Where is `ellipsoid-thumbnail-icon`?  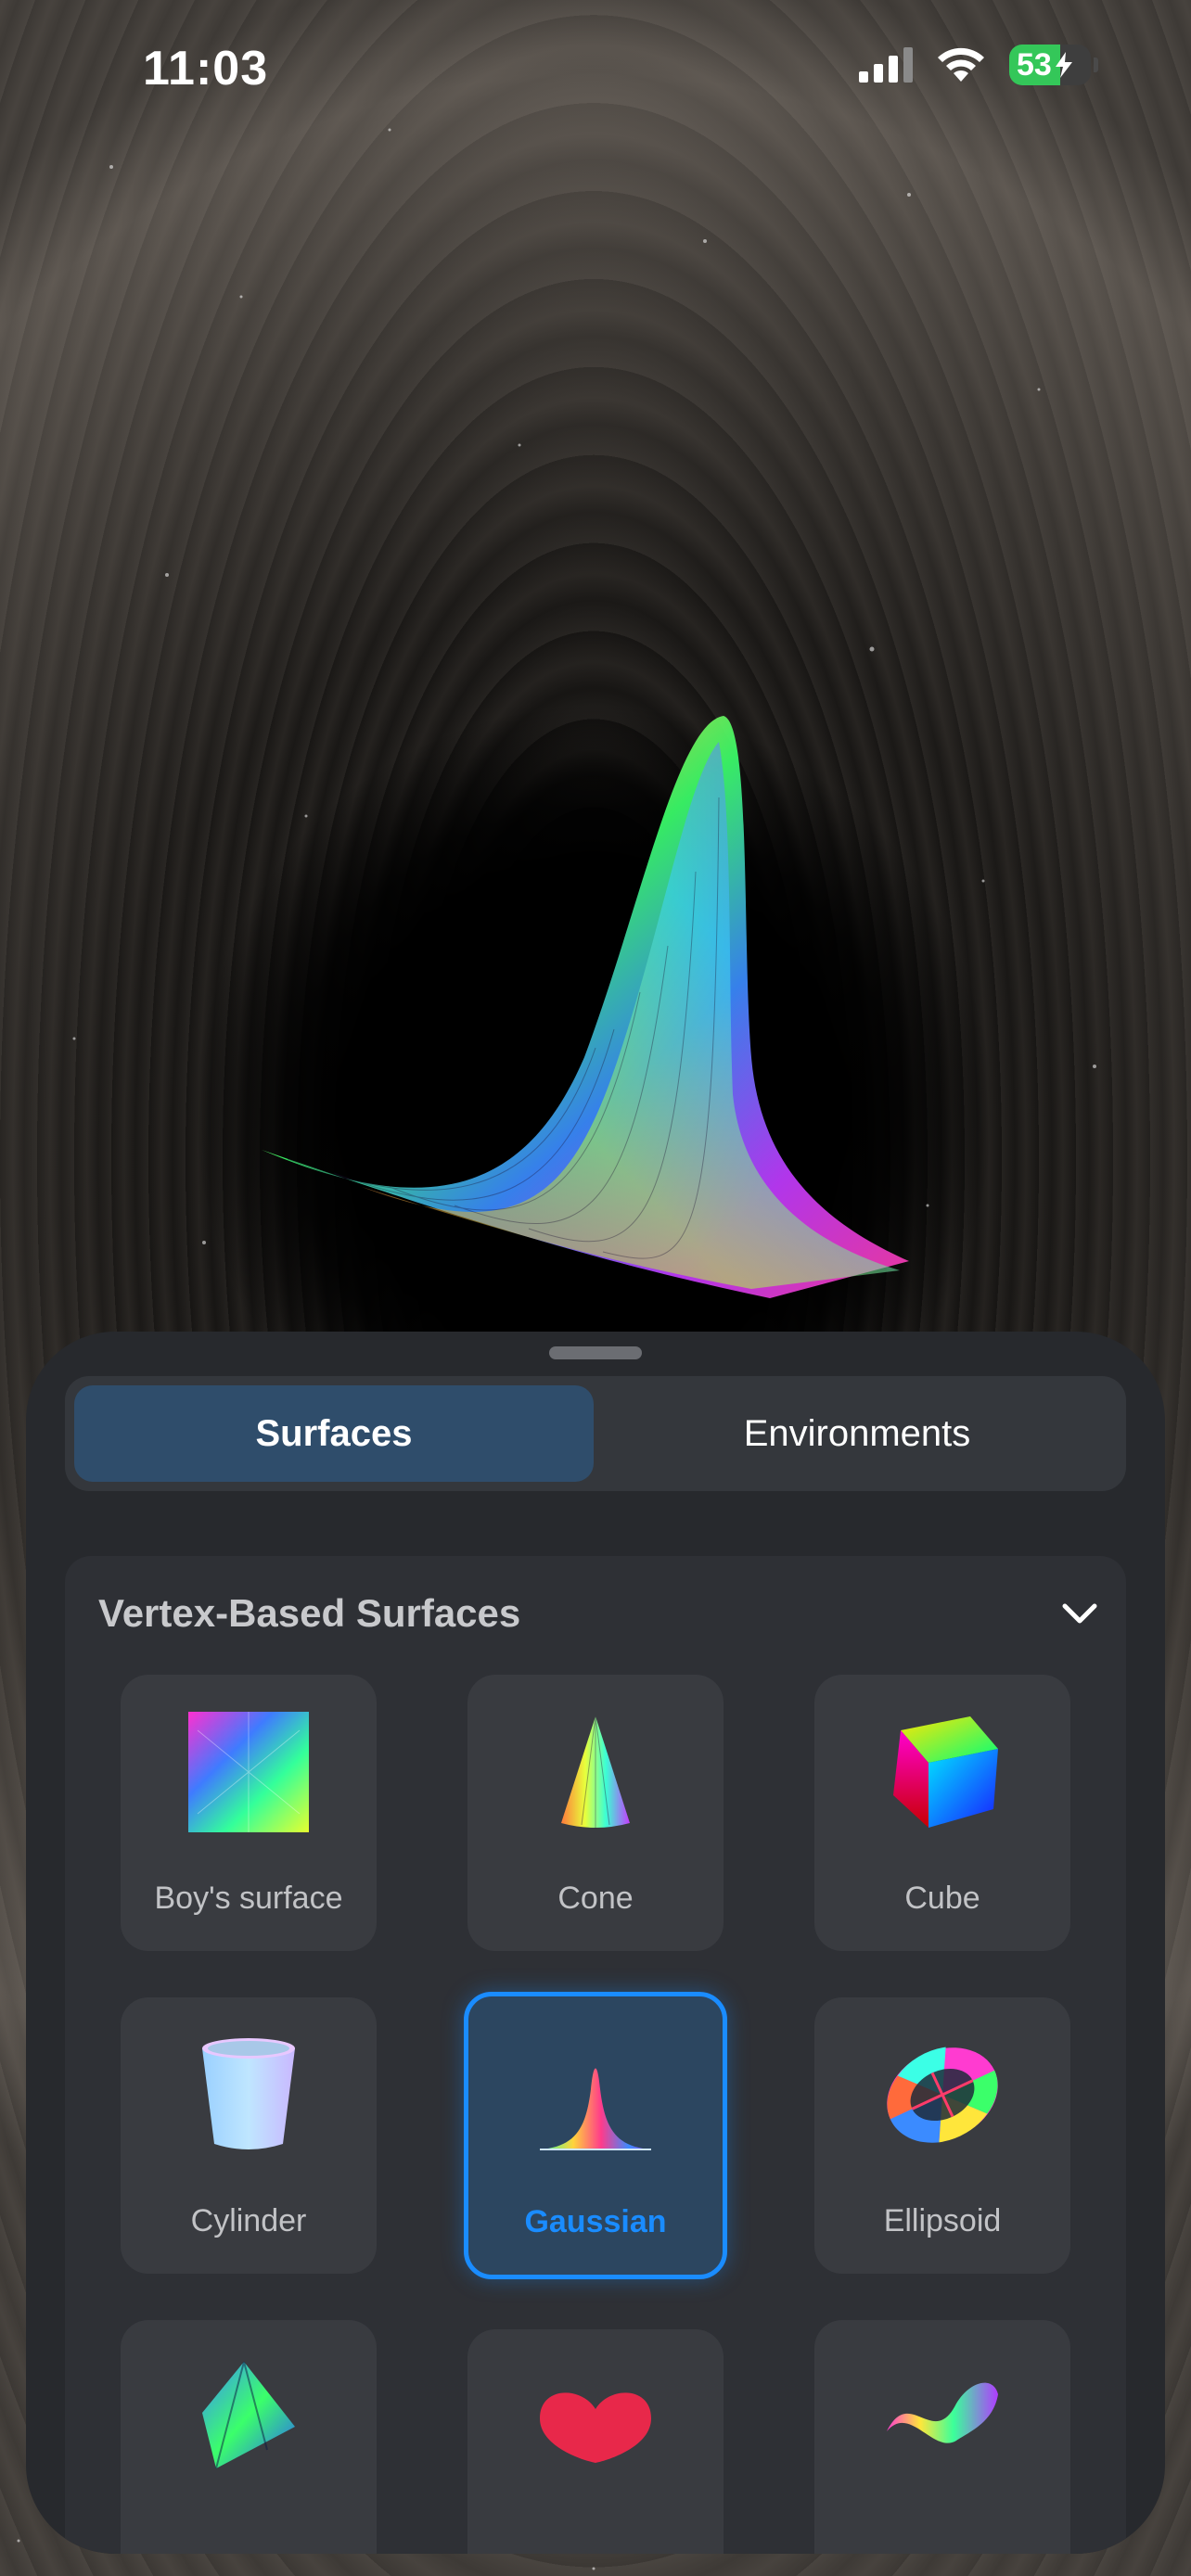
ellipsoid-thumbnail-icon is located at coordinates (942, 2095).